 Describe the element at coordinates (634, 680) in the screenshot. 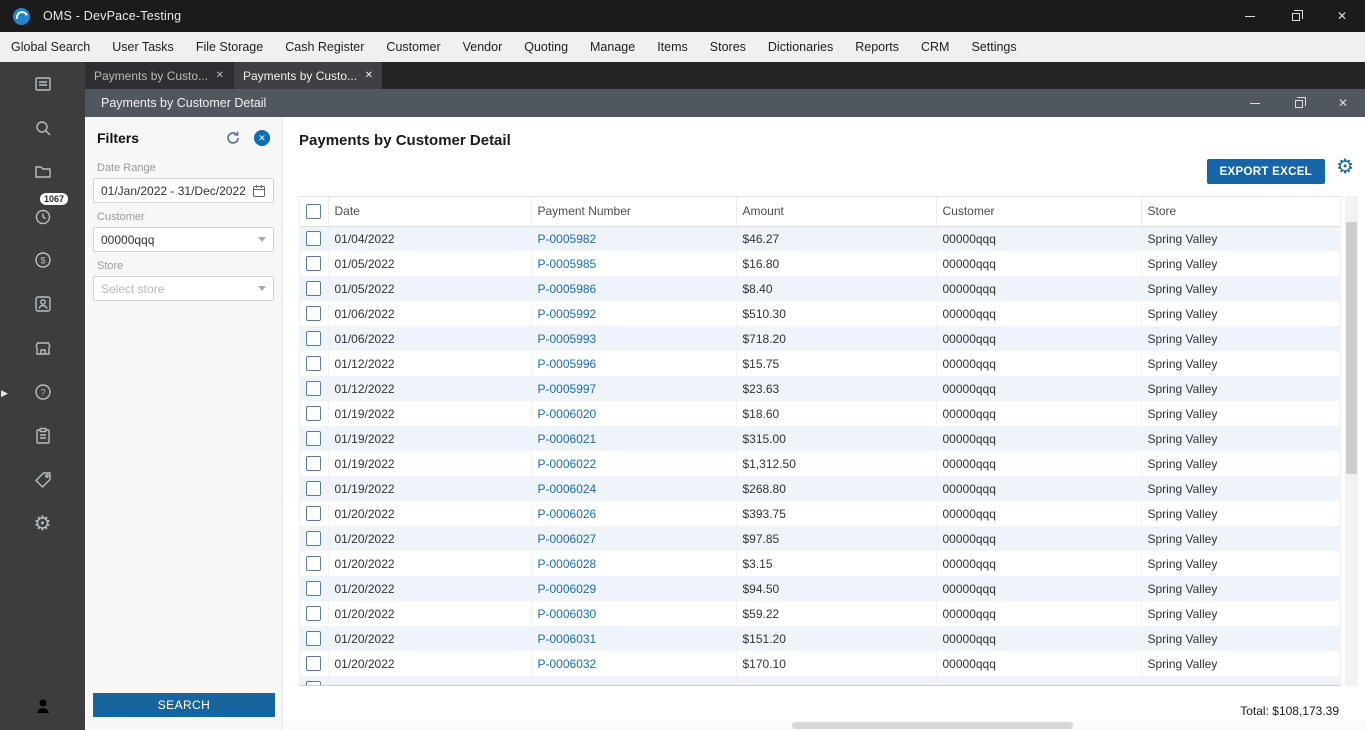

I see `payment-link` at that location.